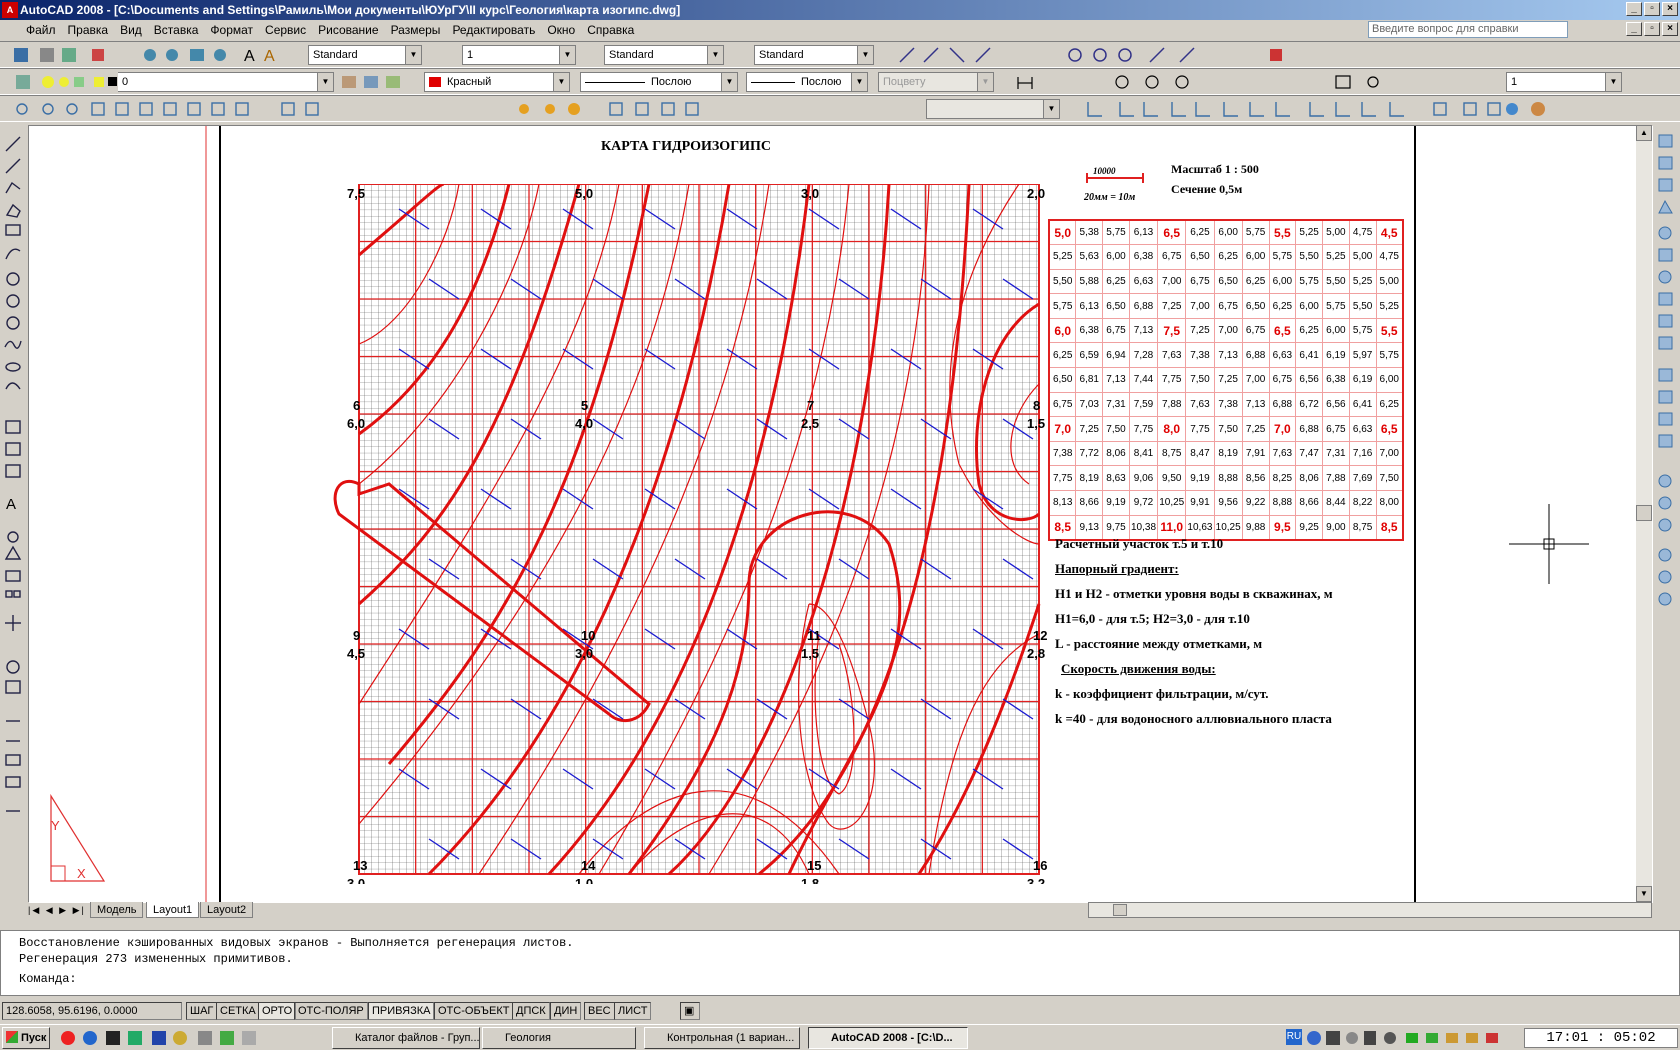  I want to click on close-button: ×, so click(1670, 9).